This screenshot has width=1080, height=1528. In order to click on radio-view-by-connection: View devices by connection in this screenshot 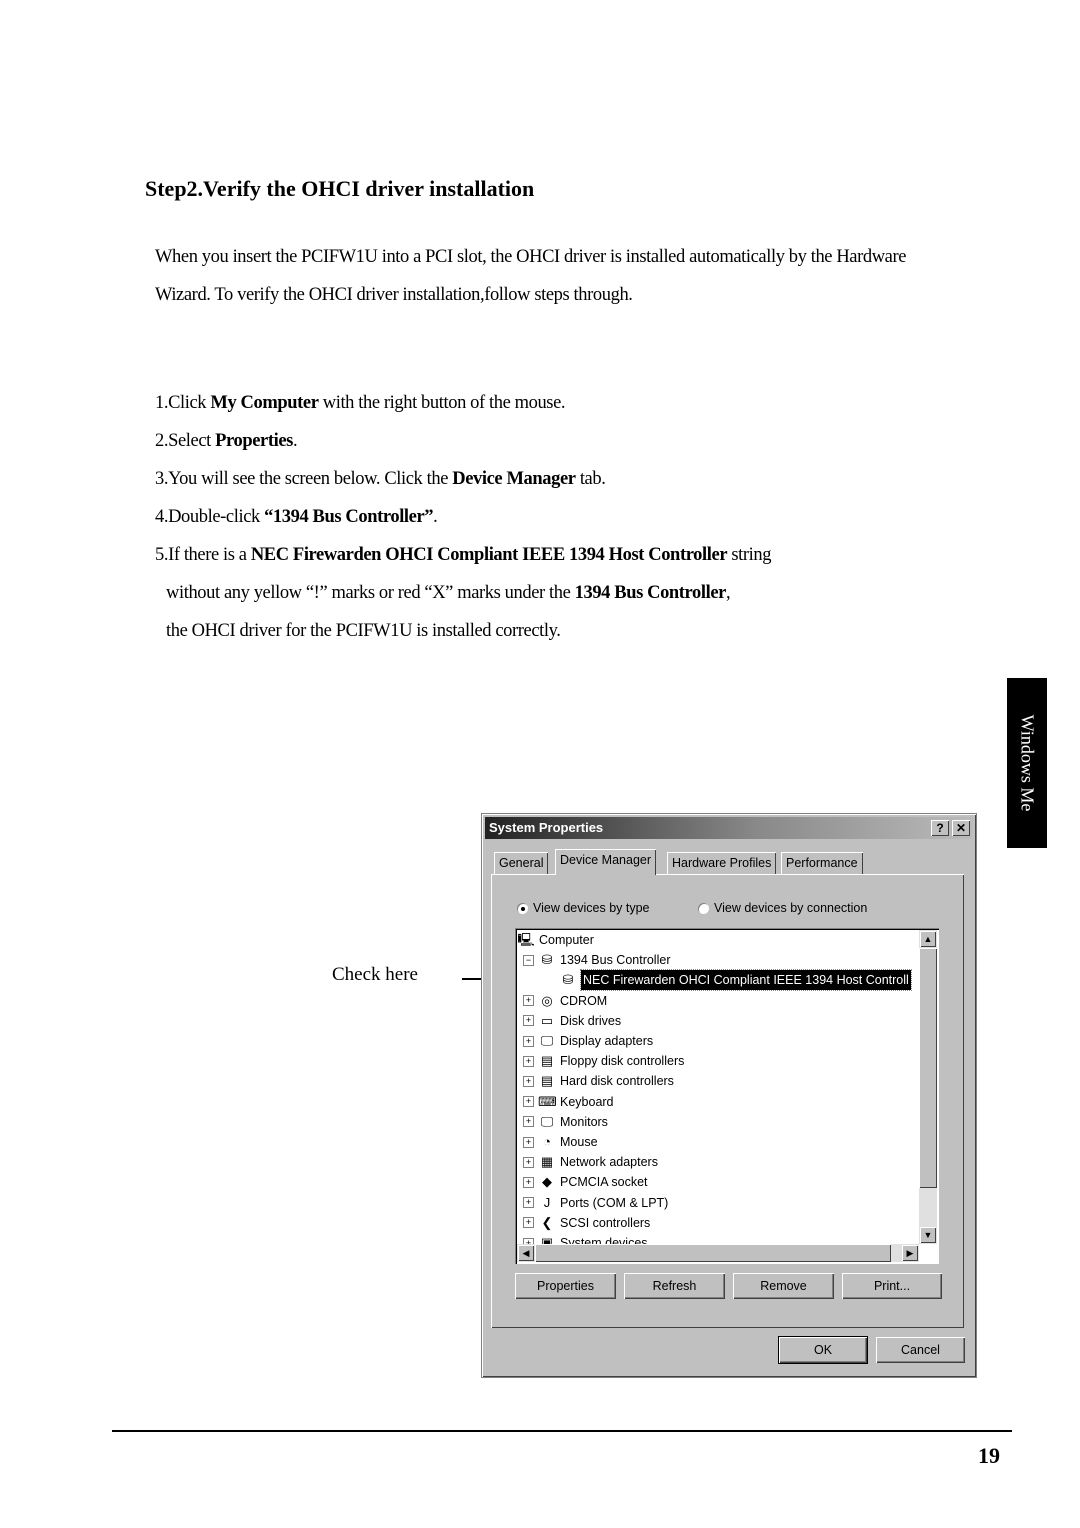, I will do `click(782, 908)`.